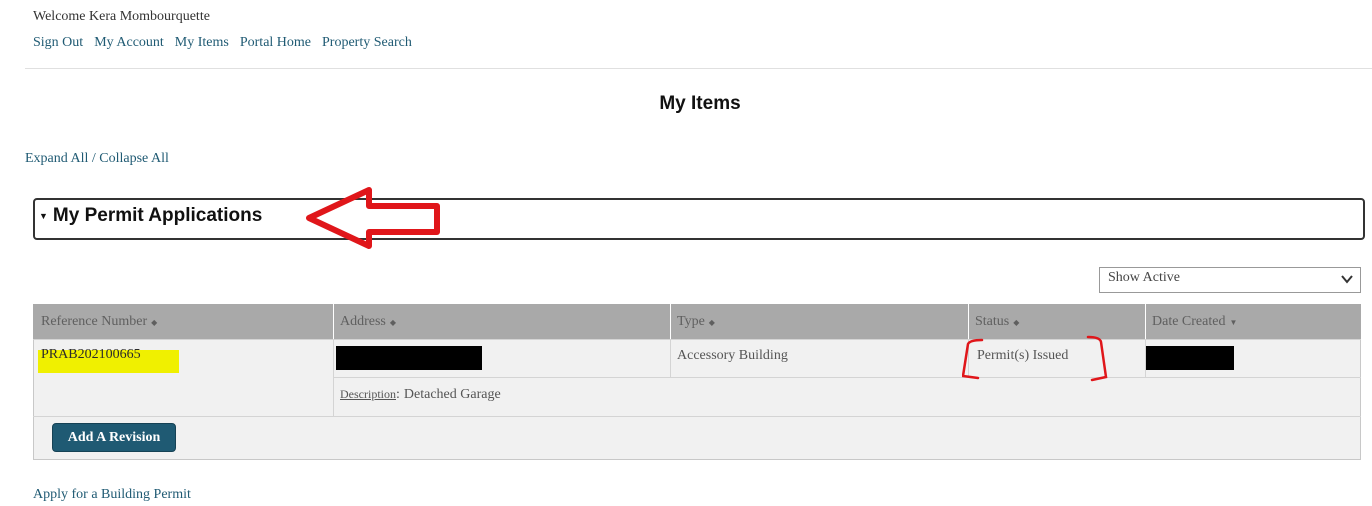 The height and width of the screenshot is (506, 1372). I want to click on my-account-link: My Account, so click(129, 43).